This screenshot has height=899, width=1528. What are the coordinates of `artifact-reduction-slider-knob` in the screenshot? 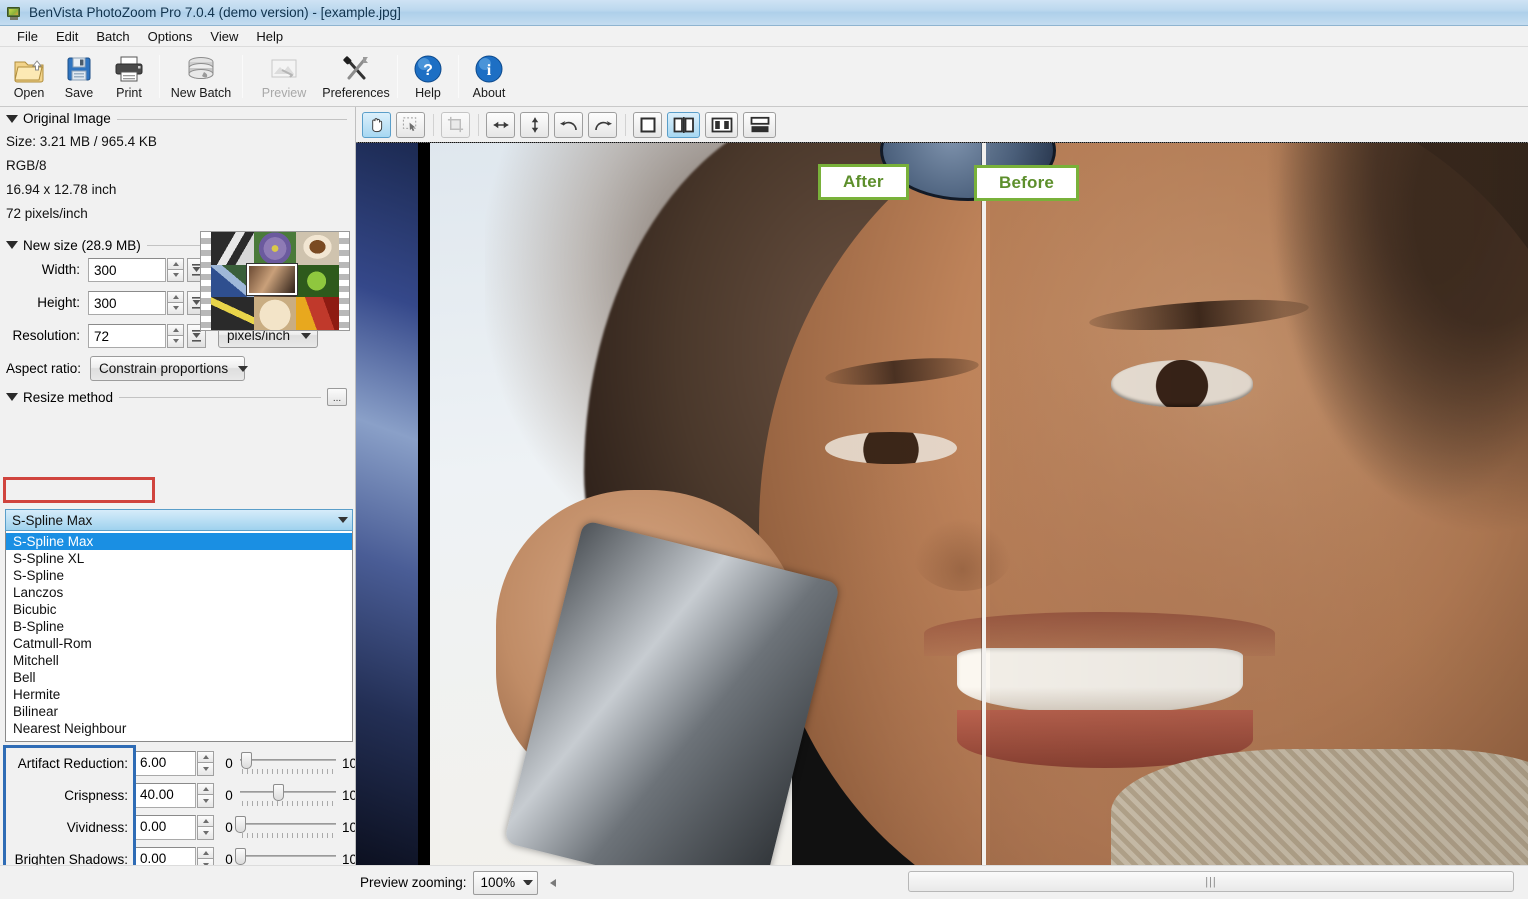 It's located at (246, 760).